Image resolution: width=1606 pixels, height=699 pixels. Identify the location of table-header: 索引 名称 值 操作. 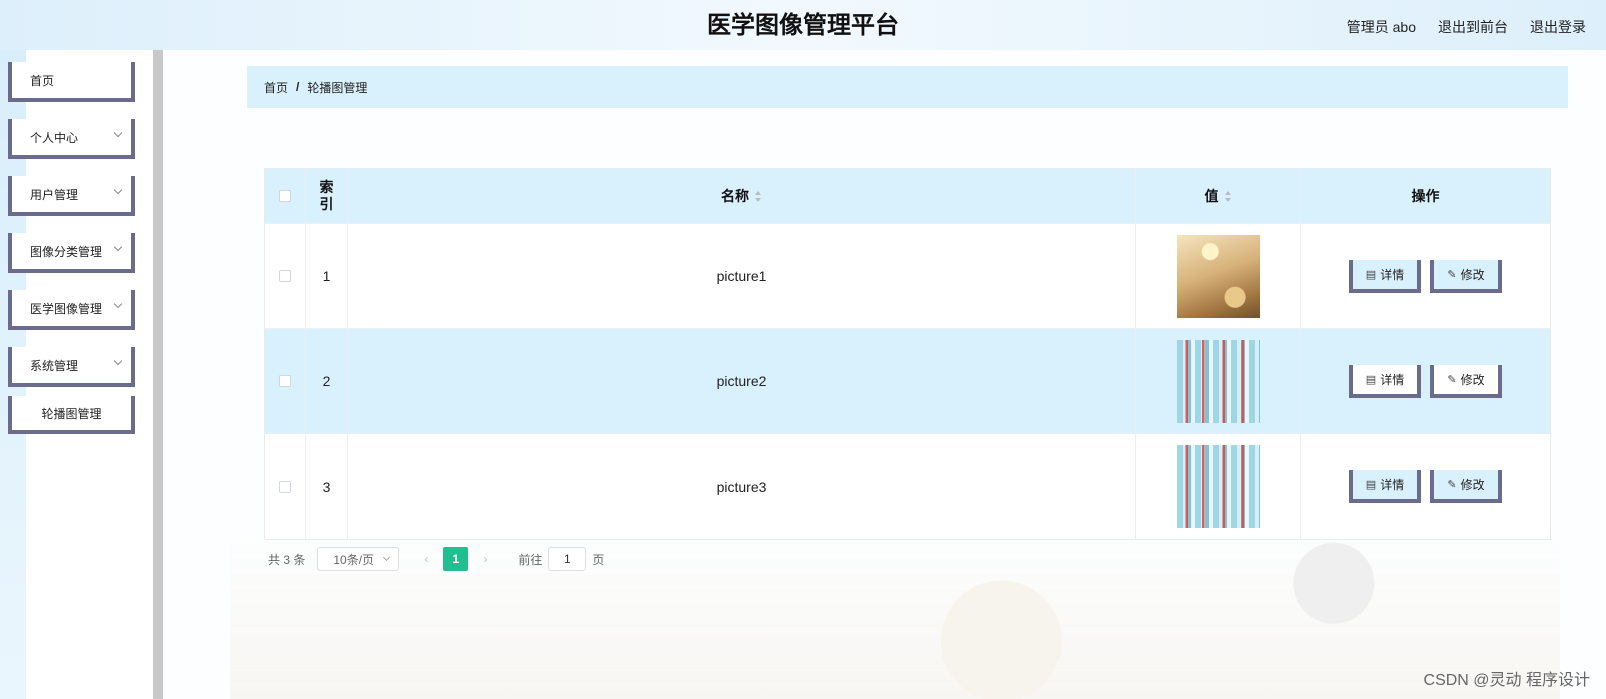
(907, 196).